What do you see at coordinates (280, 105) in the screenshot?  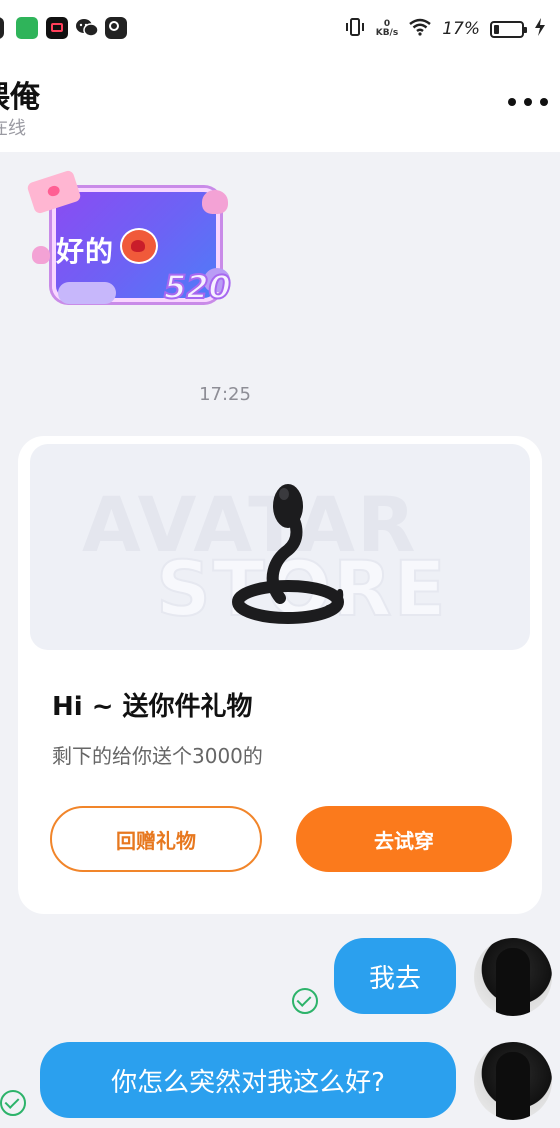 I see `chat-header: 偎俺 在线` at bounding box center [280, 105].